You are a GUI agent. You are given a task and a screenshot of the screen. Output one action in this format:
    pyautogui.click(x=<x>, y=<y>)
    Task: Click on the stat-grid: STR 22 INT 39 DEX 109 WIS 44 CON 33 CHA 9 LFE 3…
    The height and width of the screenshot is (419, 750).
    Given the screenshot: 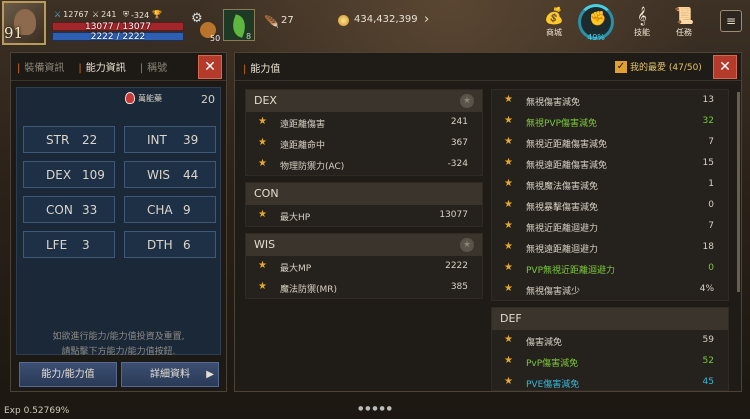 What is the action you would take?
    pyautogui.click(x=120, y=192)
    